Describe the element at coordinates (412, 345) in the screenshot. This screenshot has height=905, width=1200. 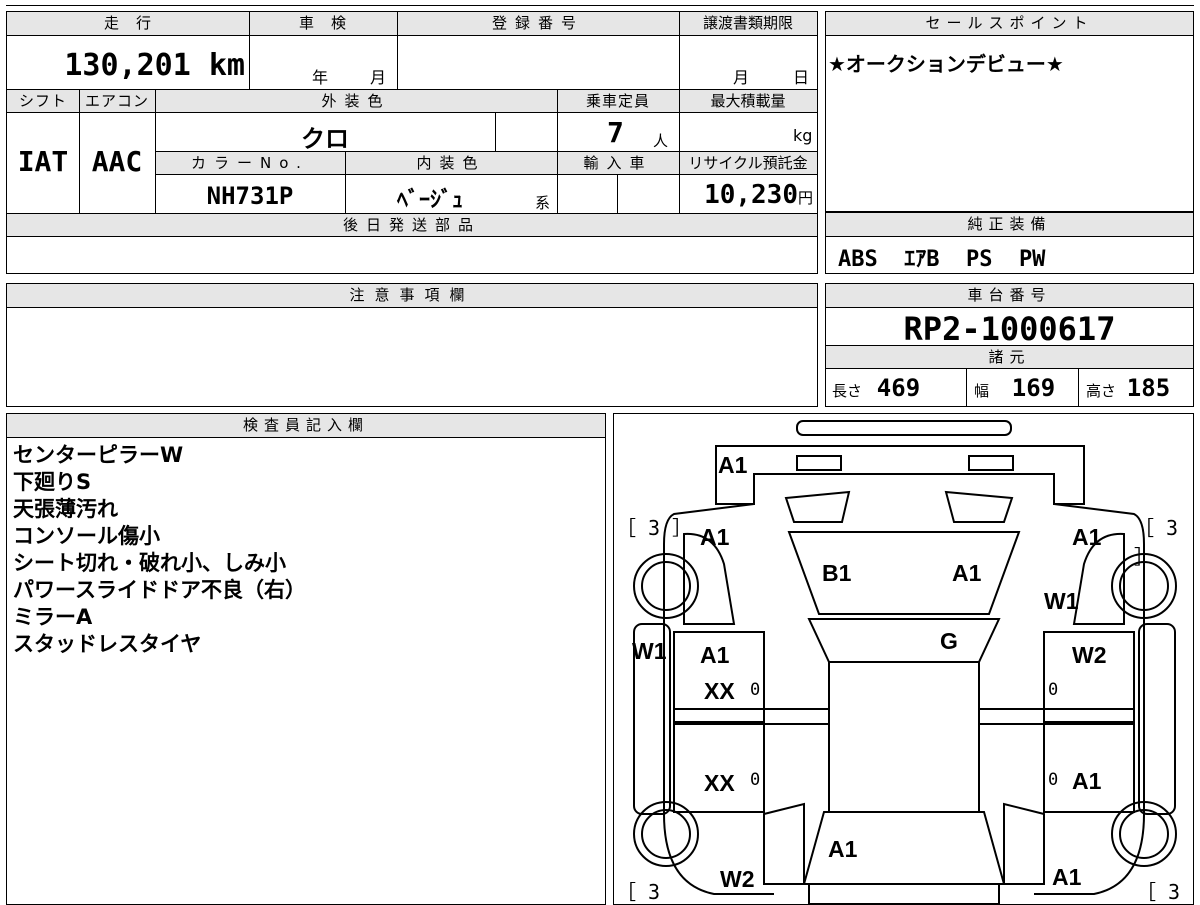
I see `caution-box: 注意事項欄` at that location.